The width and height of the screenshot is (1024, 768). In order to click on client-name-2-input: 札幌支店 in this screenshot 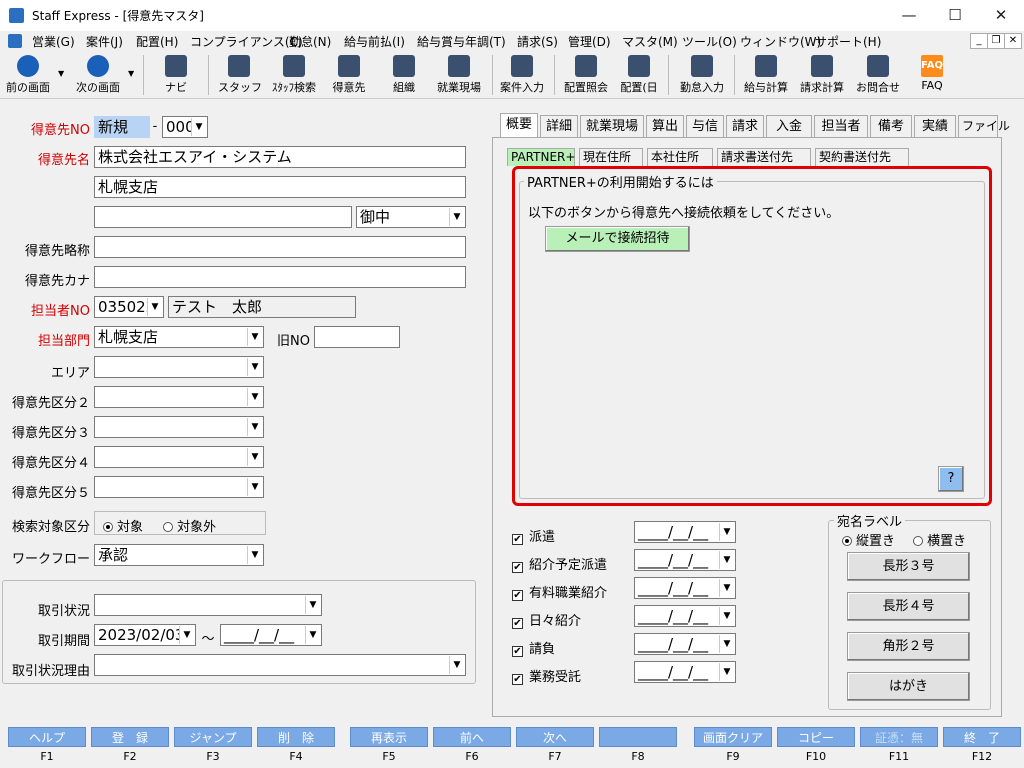, I will do `click(280, 187)`.